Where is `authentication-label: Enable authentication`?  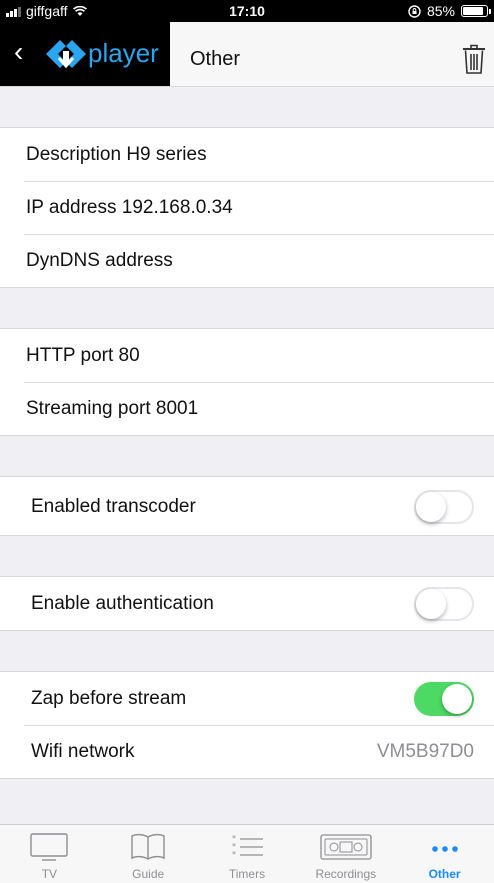 authentication-label: Enable authentication is located at coordinates (122, 603).